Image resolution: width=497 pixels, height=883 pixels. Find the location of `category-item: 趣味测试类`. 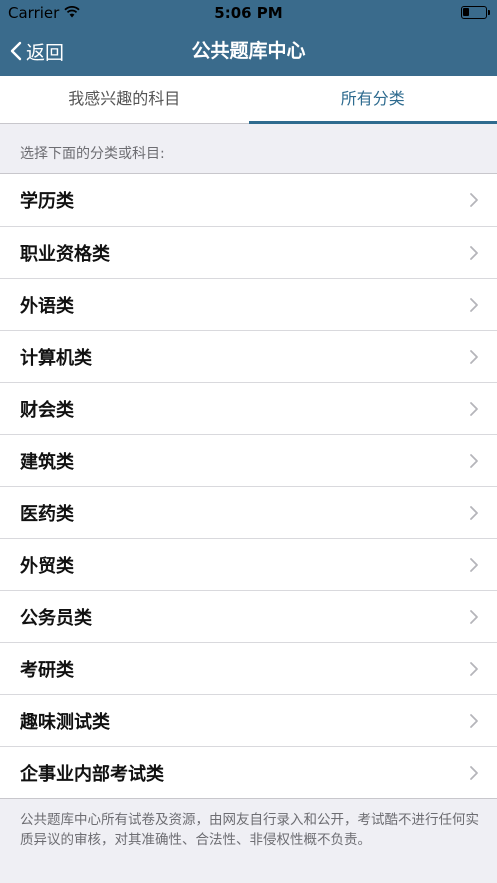

category-item: 趣味测试类 is located at coordinates (248, 720).